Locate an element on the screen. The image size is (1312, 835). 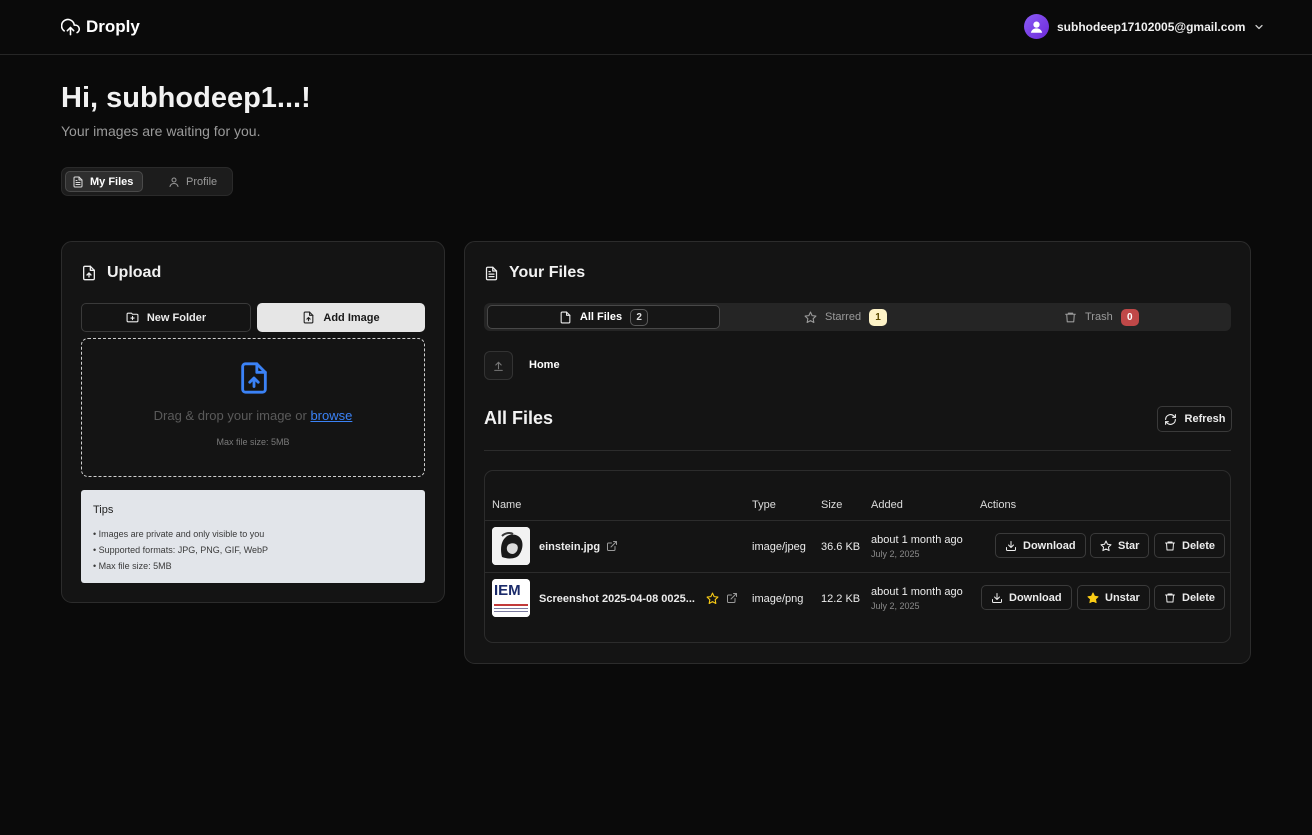
section-divider is located at coordinates (857, 450).